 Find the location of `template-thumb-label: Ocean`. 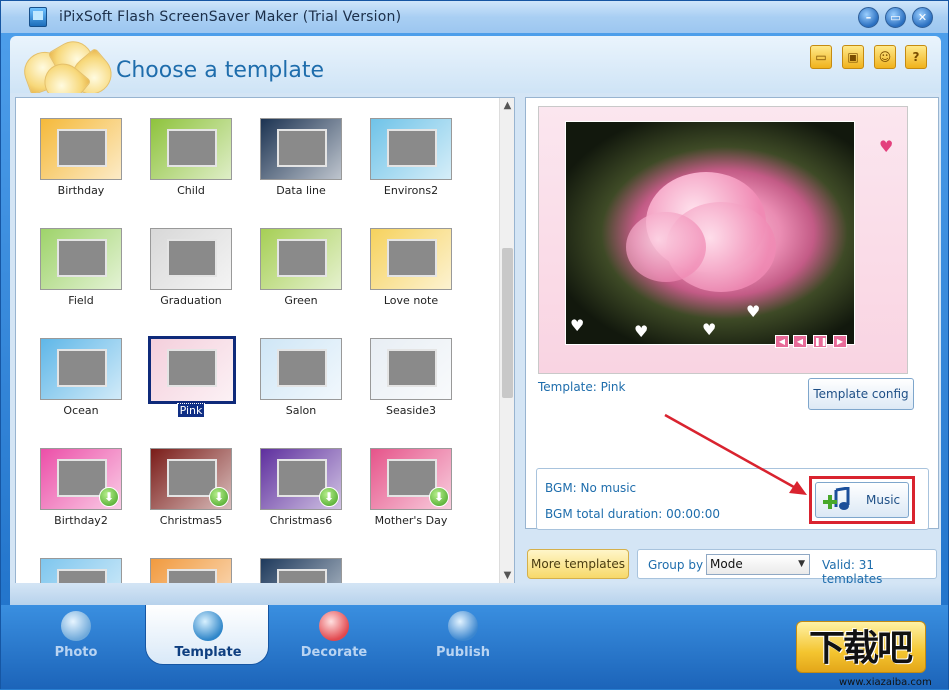

template-thumb-label: Ocean is located at coordinates (81, 410).